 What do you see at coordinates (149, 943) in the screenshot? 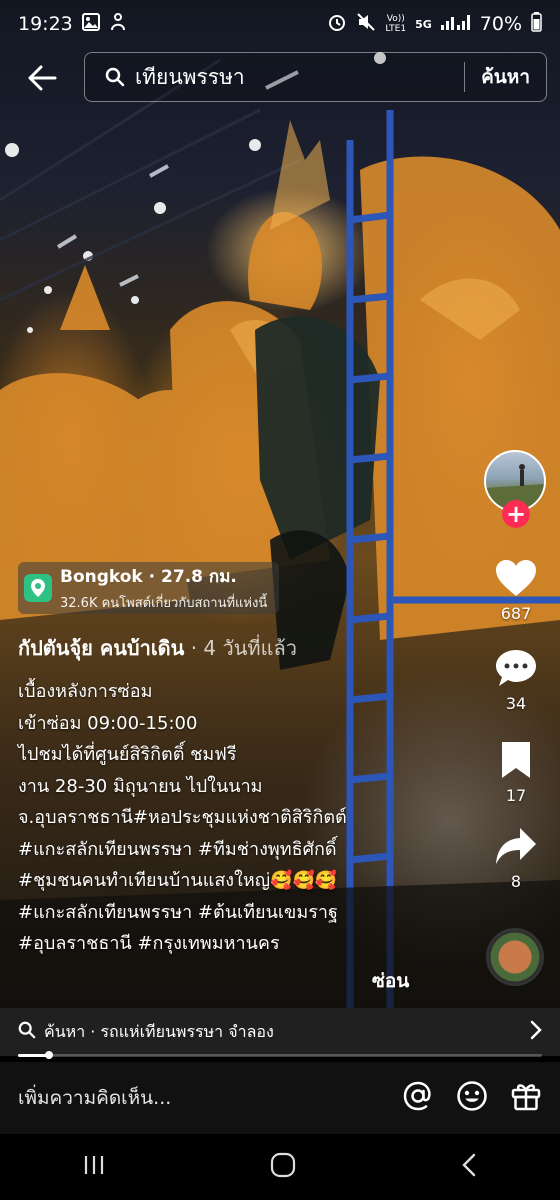
I see `caption-line: #อุบลราชธานี #กรุงเทพมหานคร` at bounding box center [149, 943].